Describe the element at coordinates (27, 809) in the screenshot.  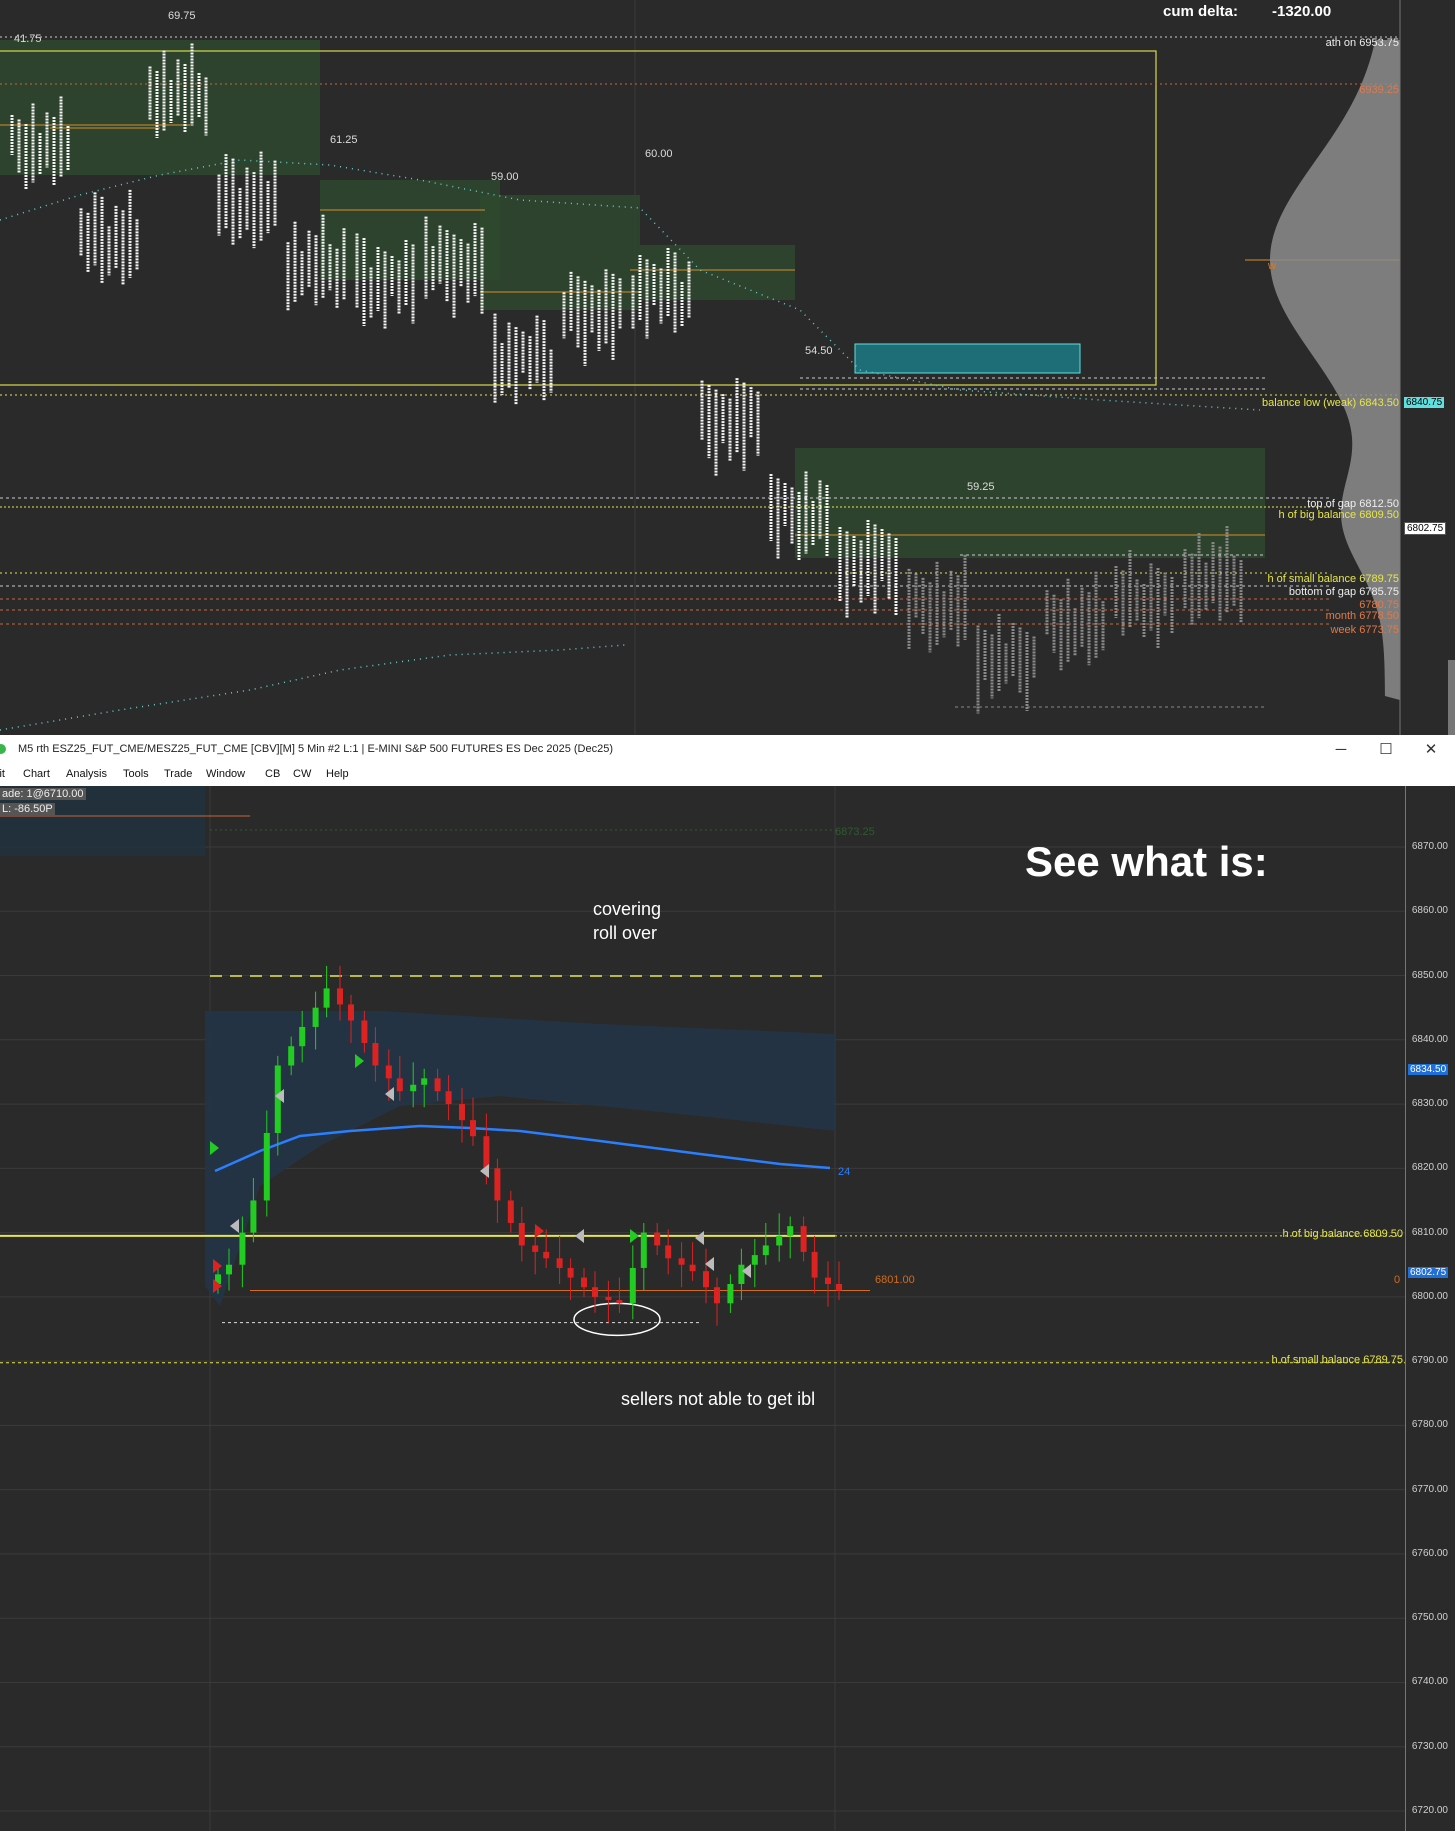
I see `pl-info: L: -86.50P` at that location.